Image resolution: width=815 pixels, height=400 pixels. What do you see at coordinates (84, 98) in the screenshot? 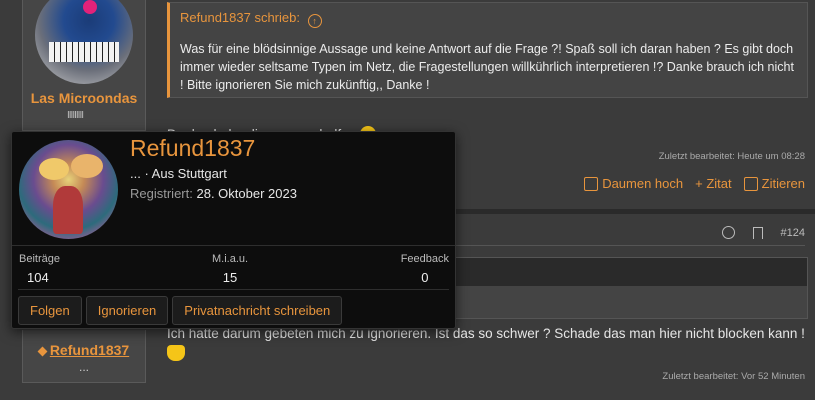
I see `username-top: Las Microondas` at bounding box center [84, 98].